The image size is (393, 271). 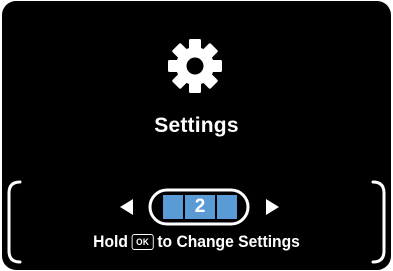 I want to click on current-page-number: 2, so click(x=200, y=206).